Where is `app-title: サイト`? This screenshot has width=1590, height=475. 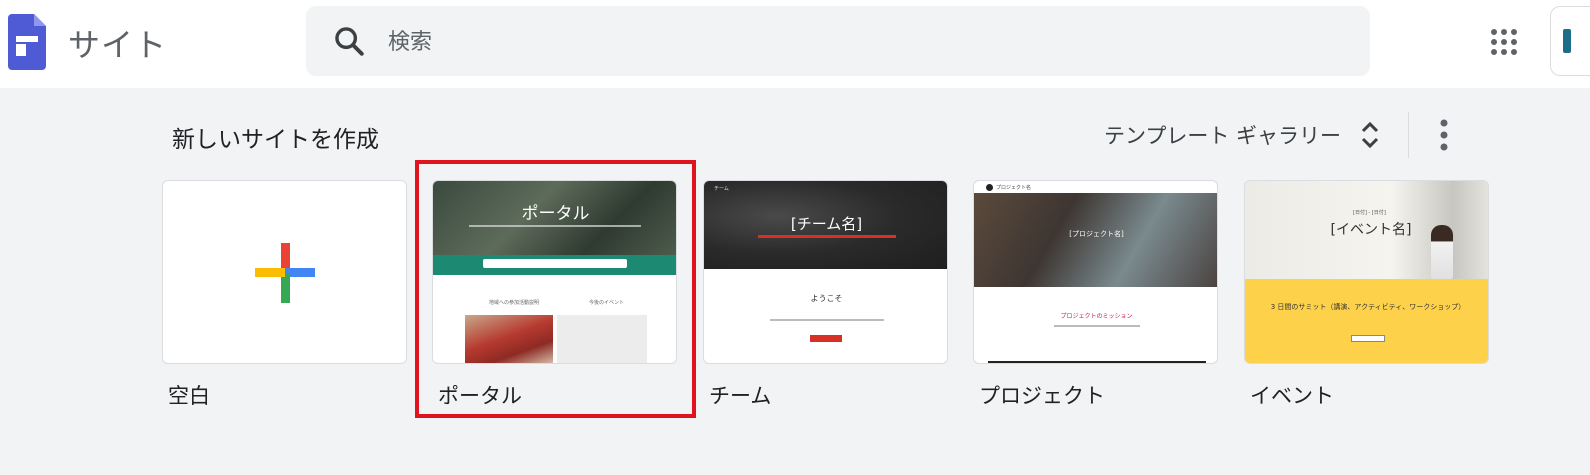
app-title: サイト is located at coordinates (117, 43).